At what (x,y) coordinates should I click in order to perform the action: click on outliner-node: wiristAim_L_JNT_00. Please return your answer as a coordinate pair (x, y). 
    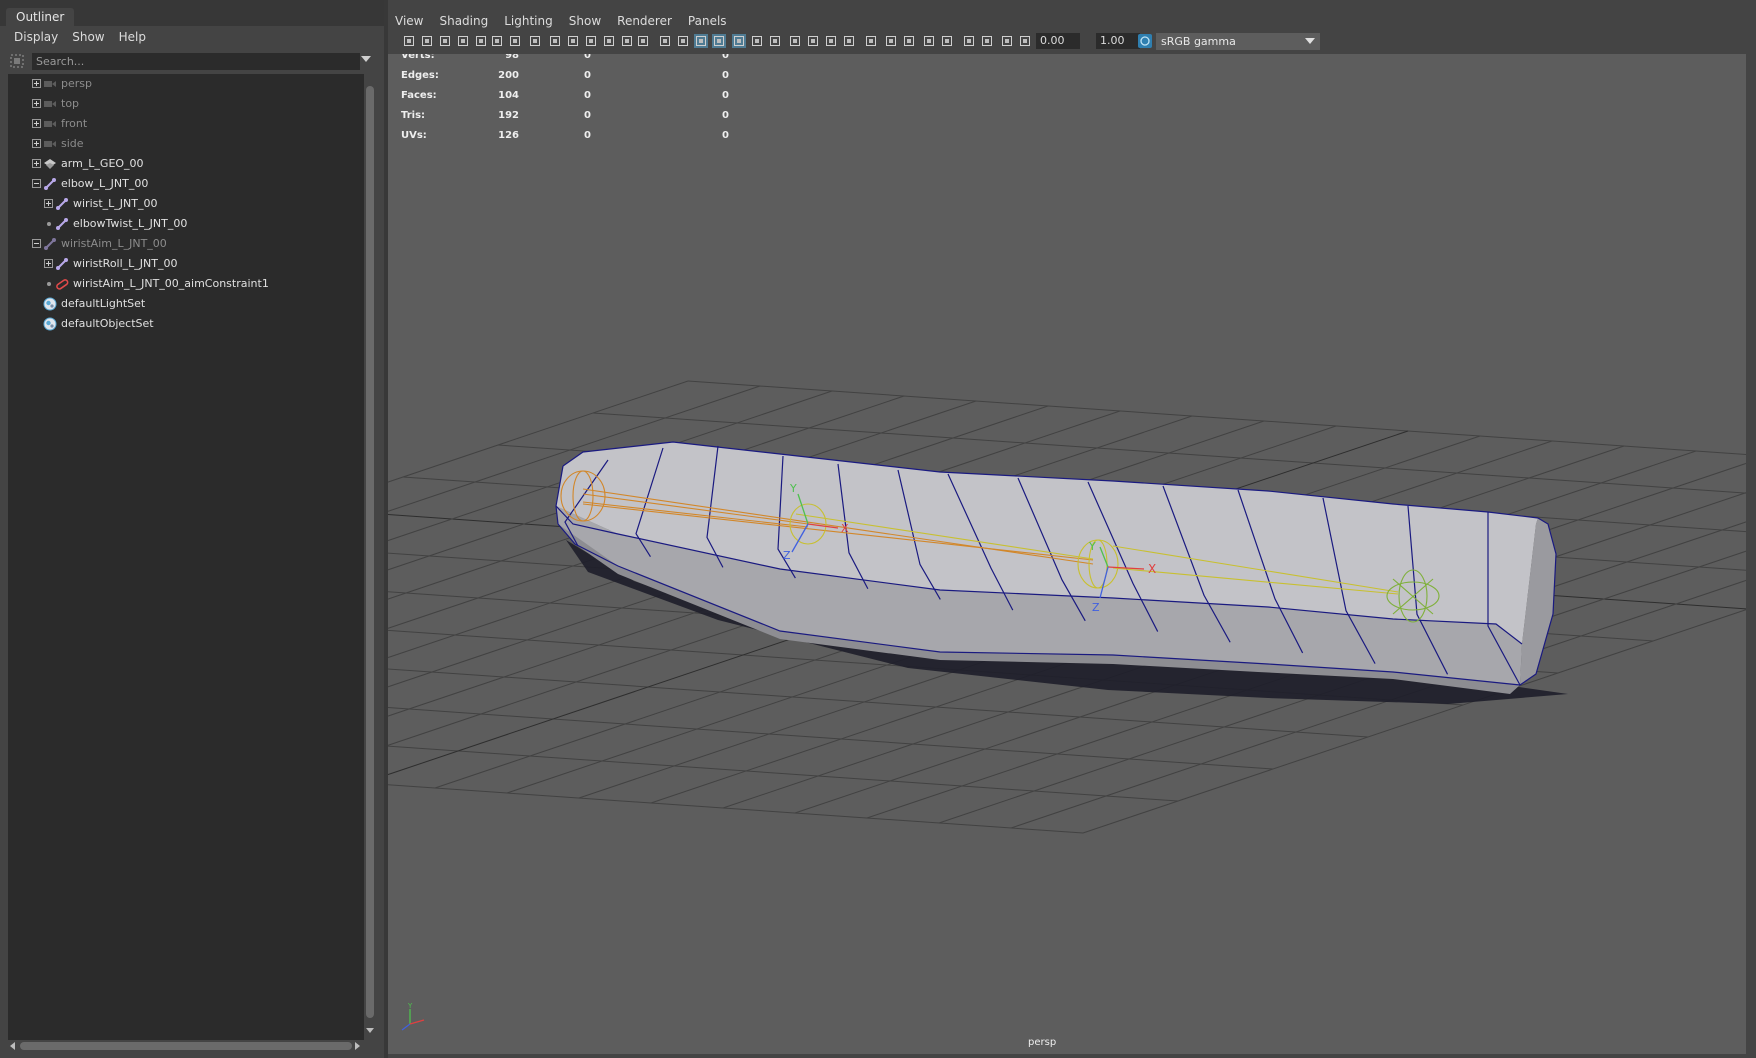
    Looking at the image, I should click on (186, 244).